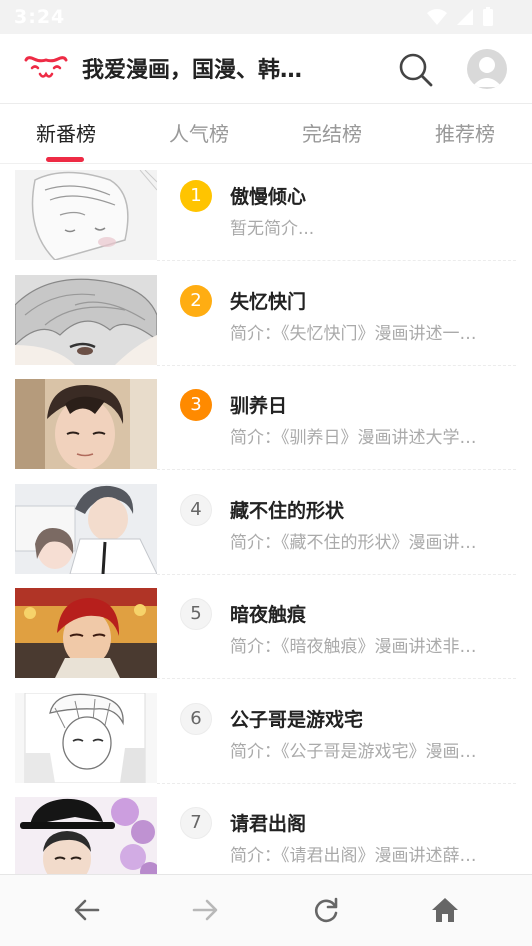 This screenshot has height=946, width=532. What do you see at coordinates (196, 509) in the screenshot?
I see `rank-badge: 4` at bounding box center [196, 509].